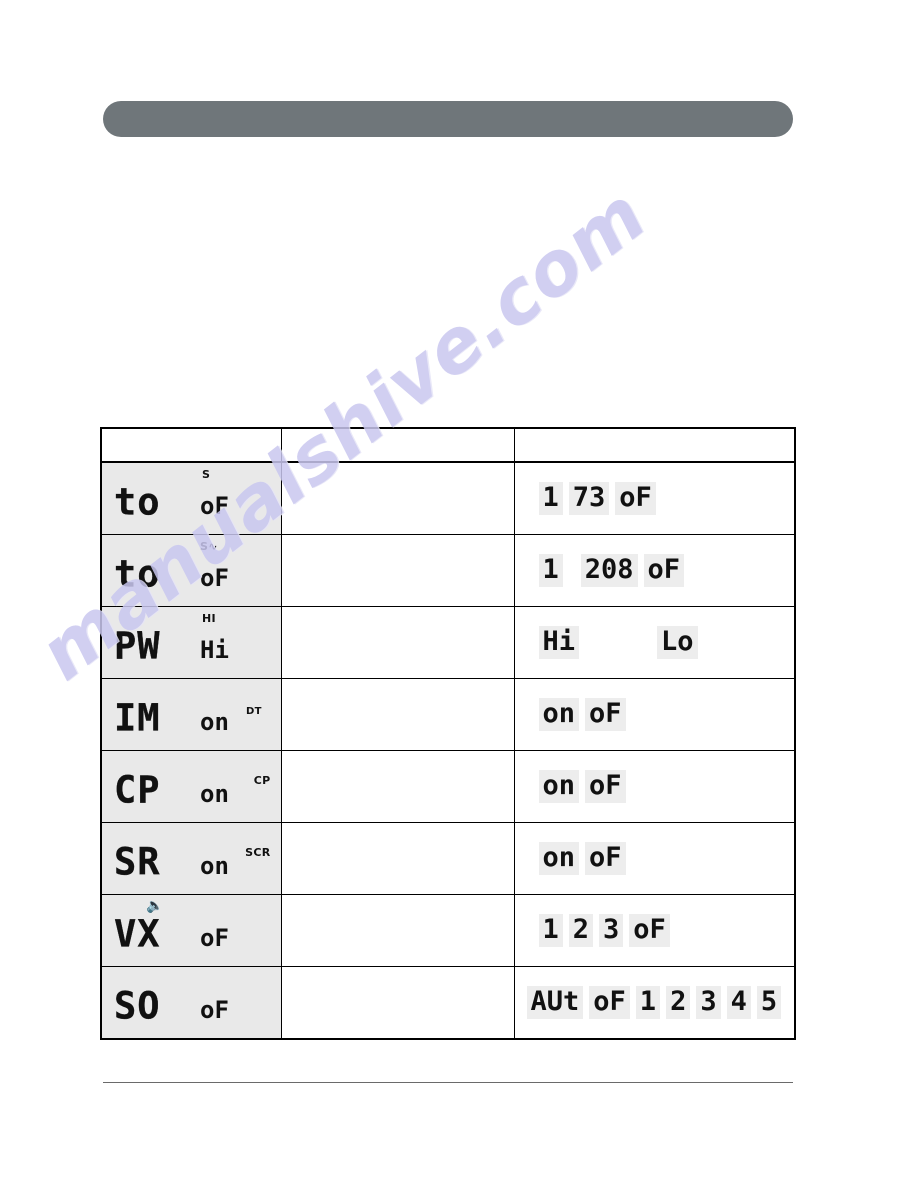 Image resolution: width=918 pixels, height=1188 pixels. I want to click on lcd-main-text: PW, so click(137, 645).